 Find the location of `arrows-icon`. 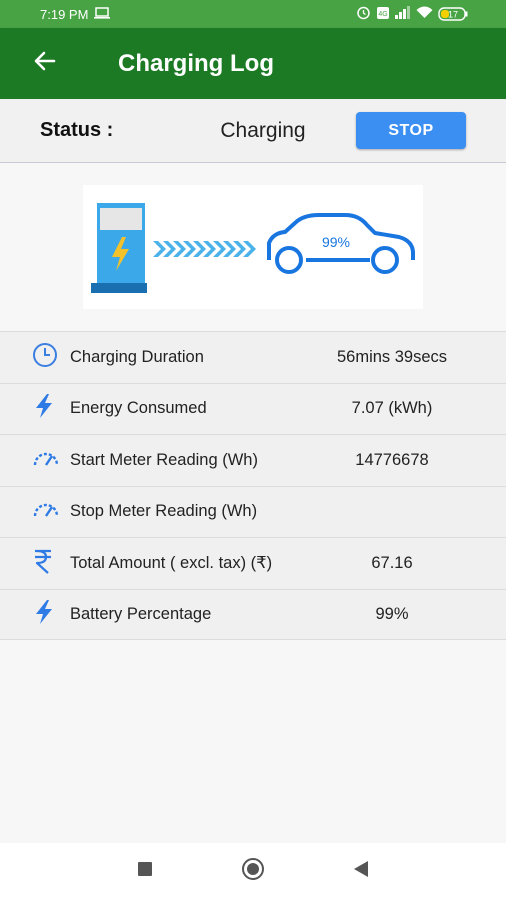

arrows-icon is located at coordinates (204, 249).